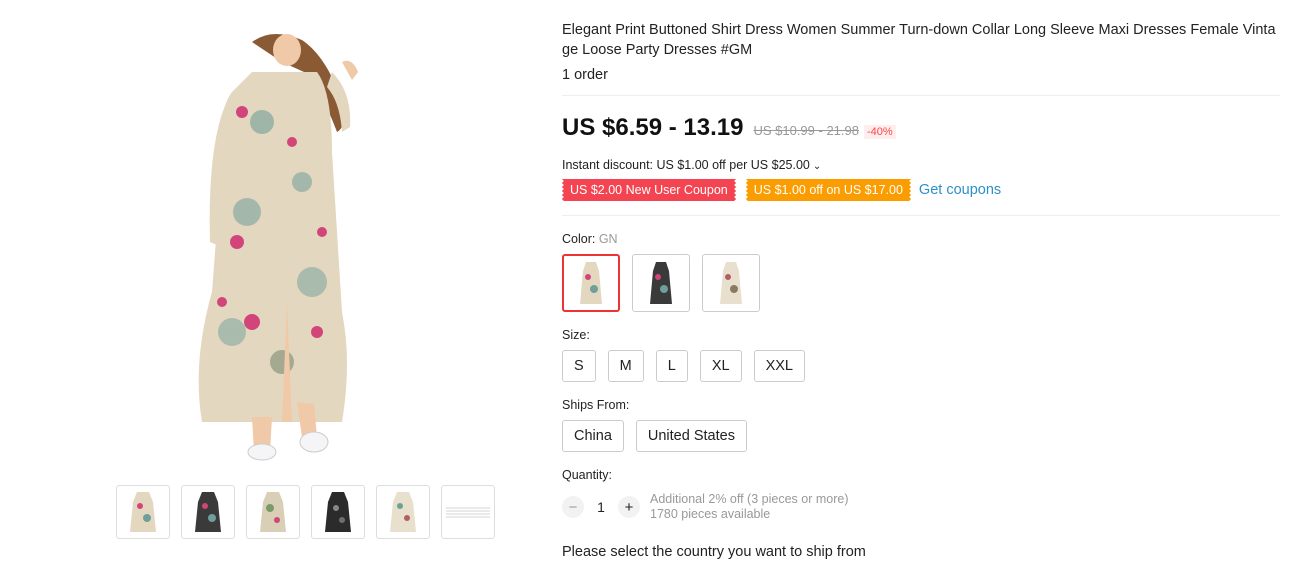  I want to click on ships-from-united-states: United States, so click(691, 436).